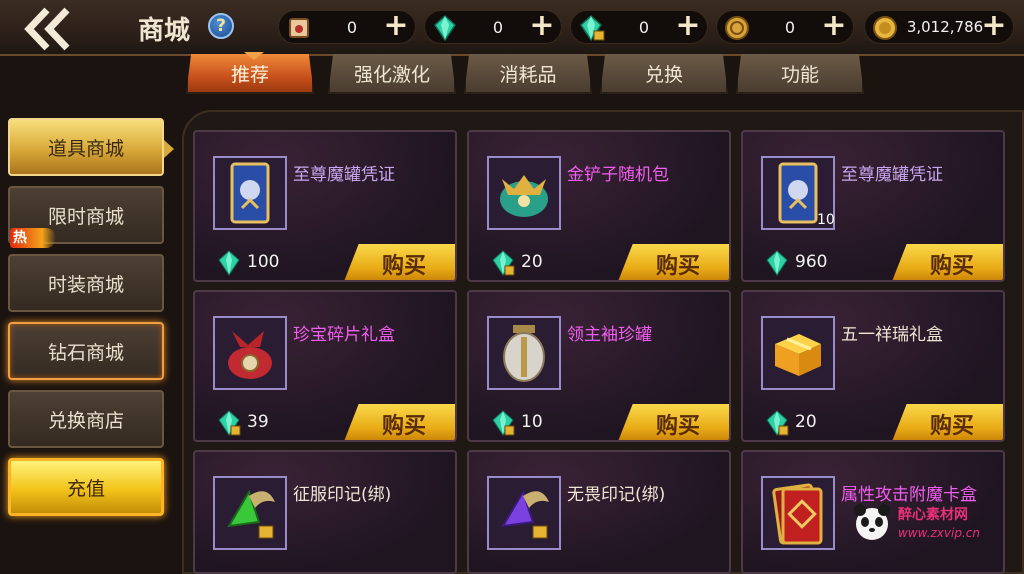  Describe the element at coordinates (599, 206) in the screenshot. I see `shop-item-card: 金铲子随机包 20 购买` at that location.